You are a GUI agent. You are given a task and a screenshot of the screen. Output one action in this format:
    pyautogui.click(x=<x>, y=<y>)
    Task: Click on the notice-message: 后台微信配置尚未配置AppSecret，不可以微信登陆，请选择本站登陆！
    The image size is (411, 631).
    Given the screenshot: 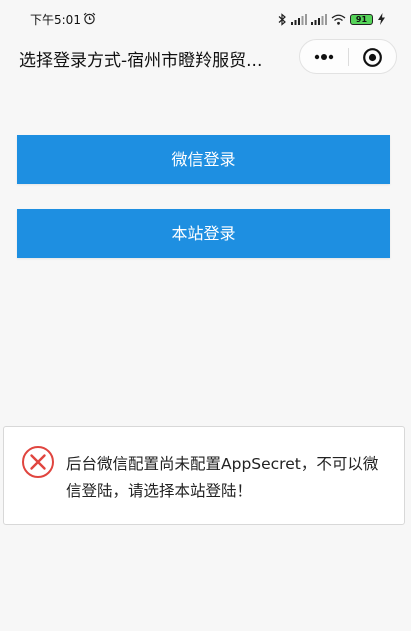 What is the action you would take?
    pyautogui.click(x=222, y=477)
    